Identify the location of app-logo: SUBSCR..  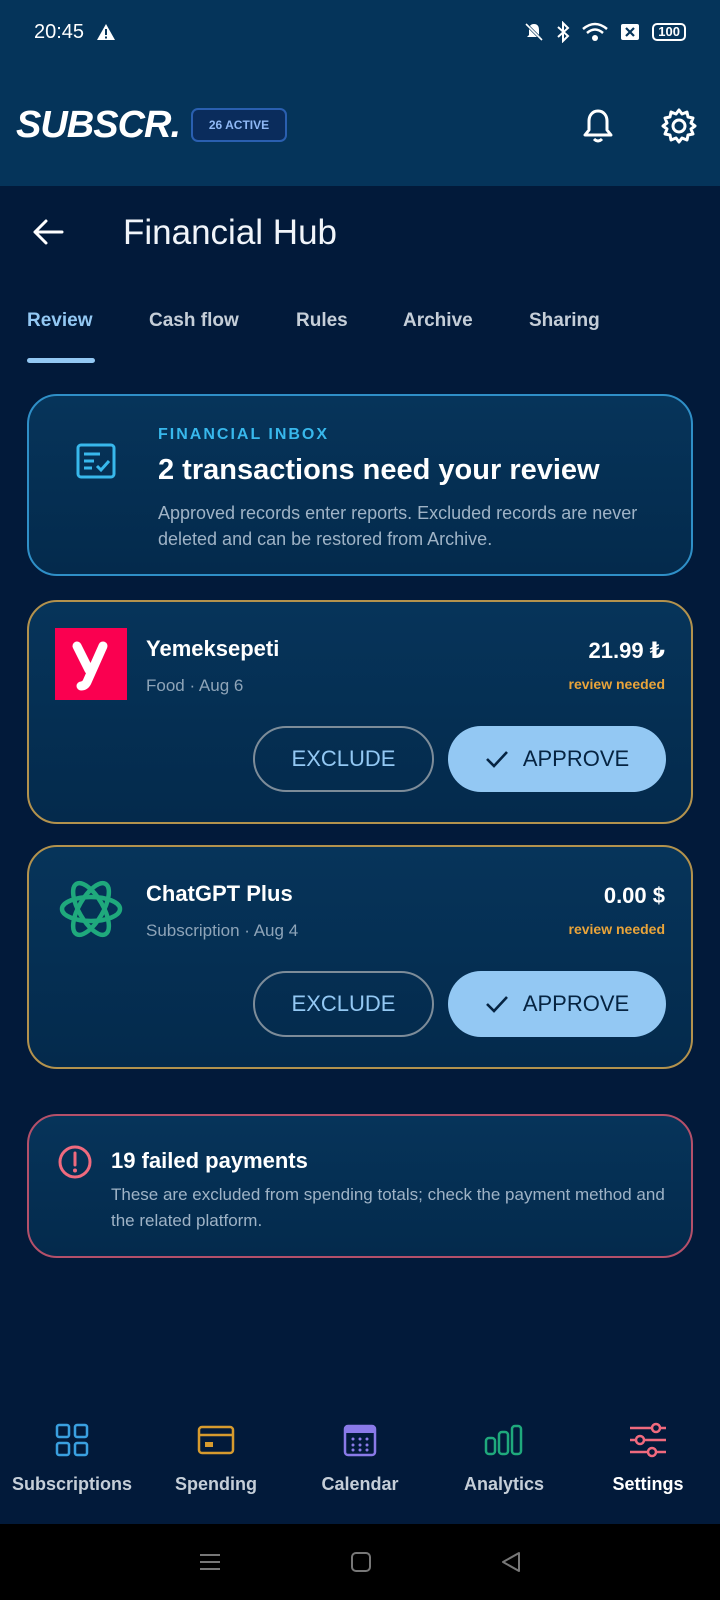
(98, 125).